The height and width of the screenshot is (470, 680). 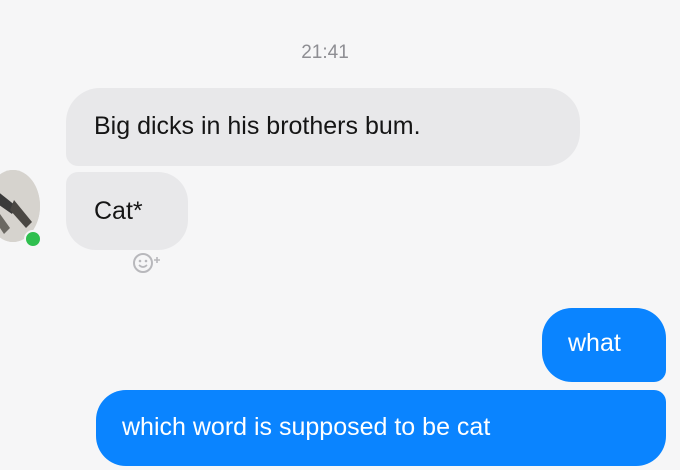 What do you see at coordinates (604, 345) in the screenshot?
I see `outgoing-message-bubble: what` at bounding box center [604, 345].